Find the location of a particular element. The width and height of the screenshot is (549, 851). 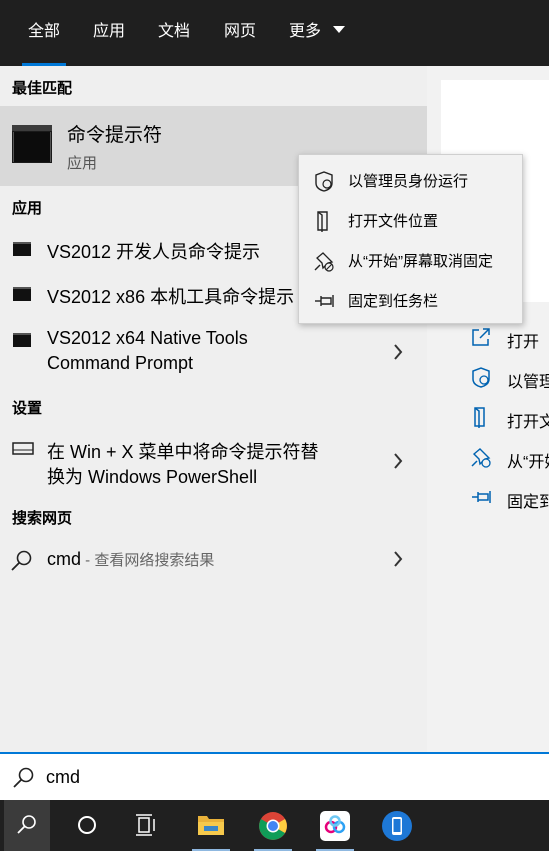

taskbar-search-button is located at coordinates (27, 825).